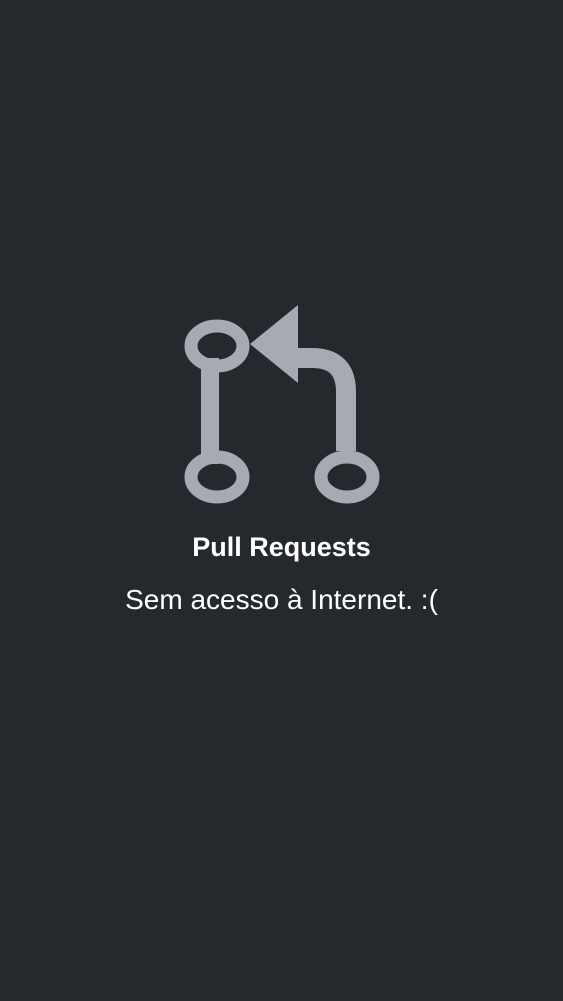  I want to click on git-pull-request-icon, so click(282, 402).